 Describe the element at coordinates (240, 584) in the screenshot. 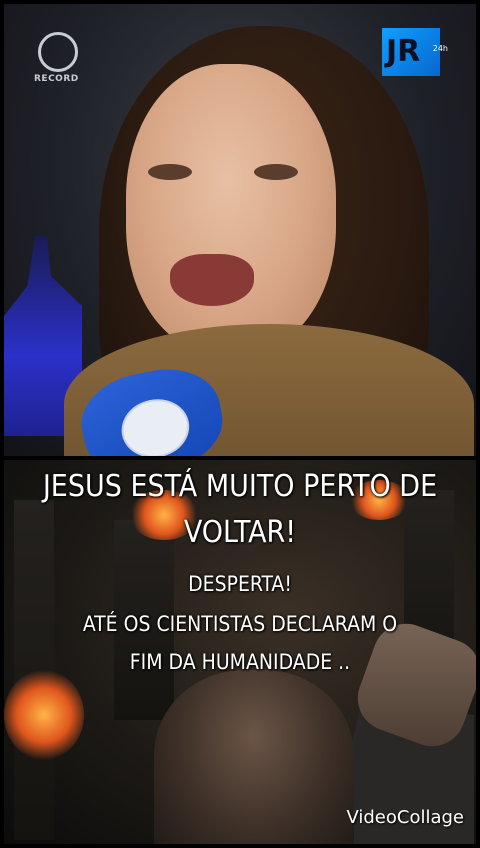

I see `caption-line-1: DESPERTA!` at that location.